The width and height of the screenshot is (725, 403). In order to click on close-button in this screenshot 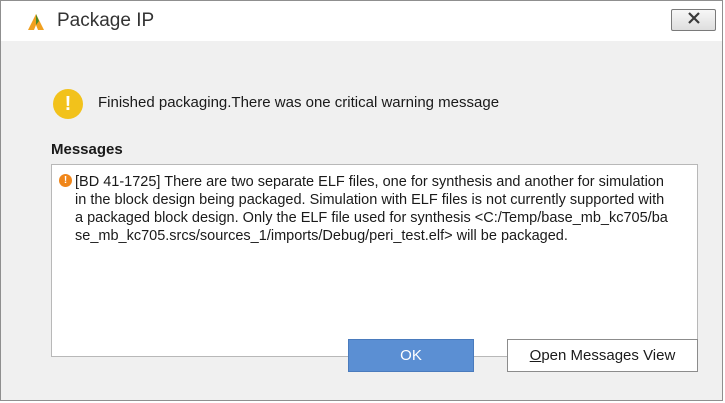, I will do `click(693, 20)`.